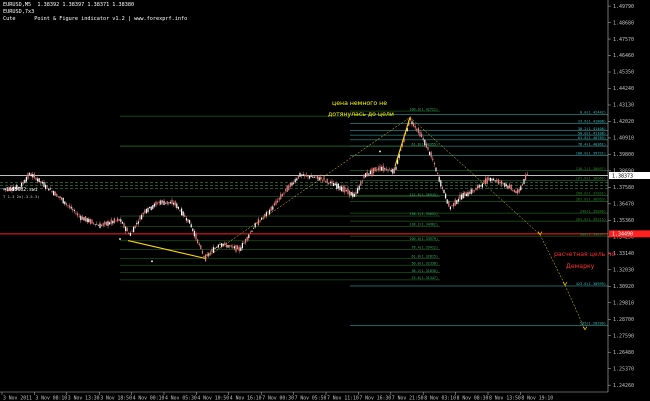 This screenshot has height=401, width=650. What do you see at coordinates (51, 398) in the screenshot?
I see `time-tick-label: 3 Nov 08:10` at bounding box center [51, 398].